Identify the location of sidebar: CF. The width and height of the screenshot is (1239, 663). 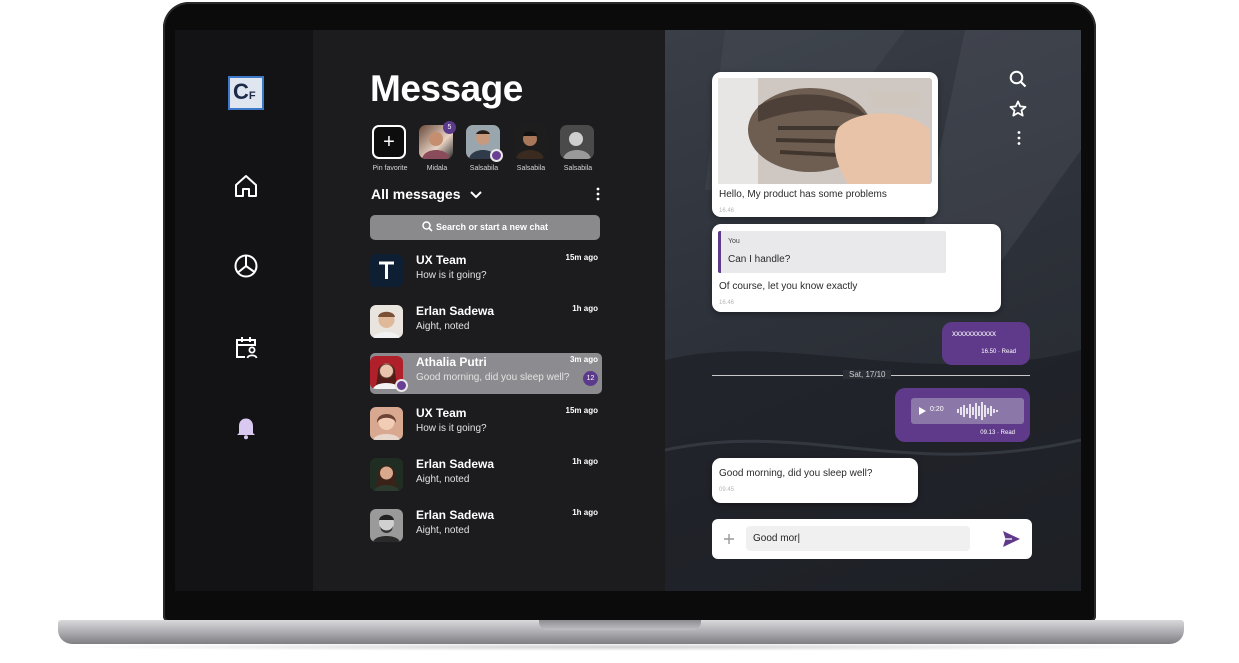
(244, 310).